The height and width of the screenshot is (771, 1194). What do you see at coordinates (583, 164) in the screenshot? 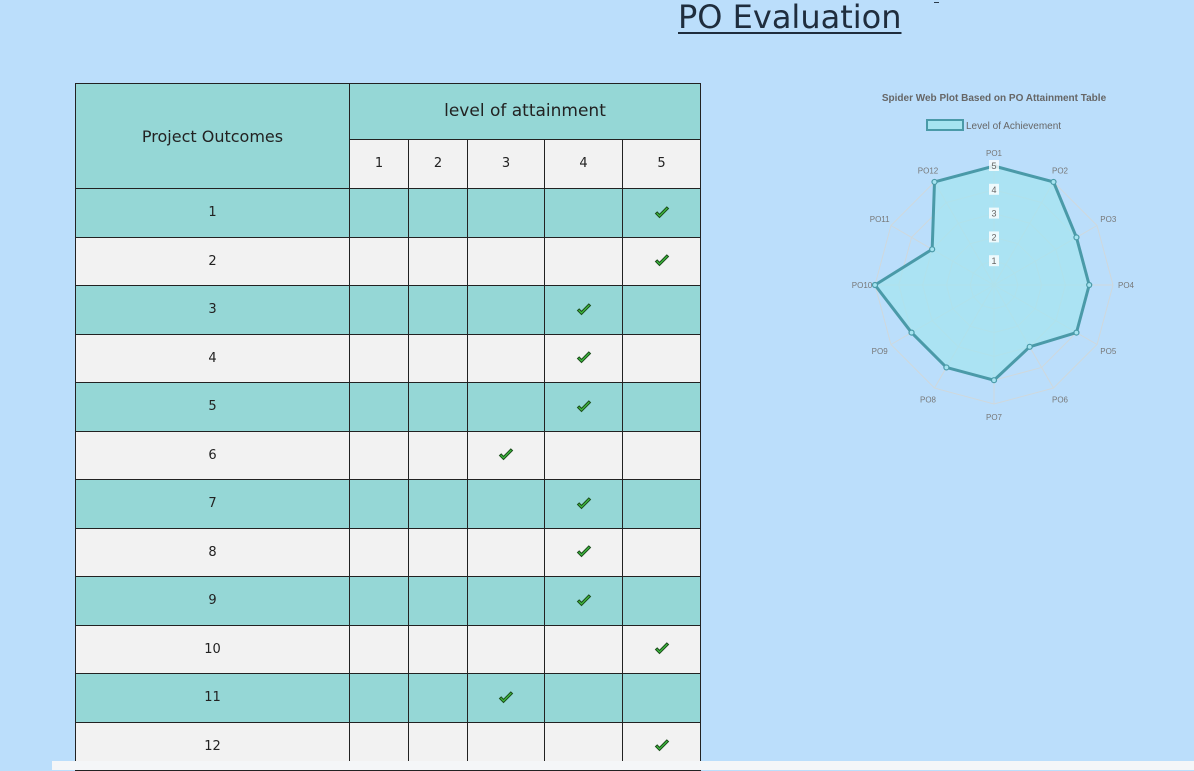
I see `level-header-4: 4` at bounding box center [583, 164].